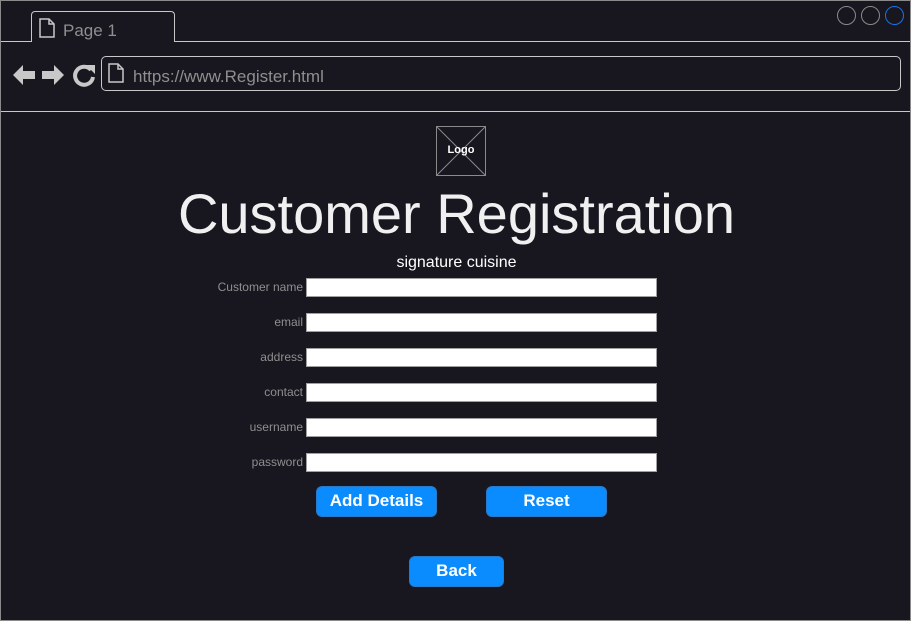 This screenshot has width=911, height=621. What do you see at coordinates (481, 462) in the screenshot?
I see `password-input` at bounding box center [481, 462].